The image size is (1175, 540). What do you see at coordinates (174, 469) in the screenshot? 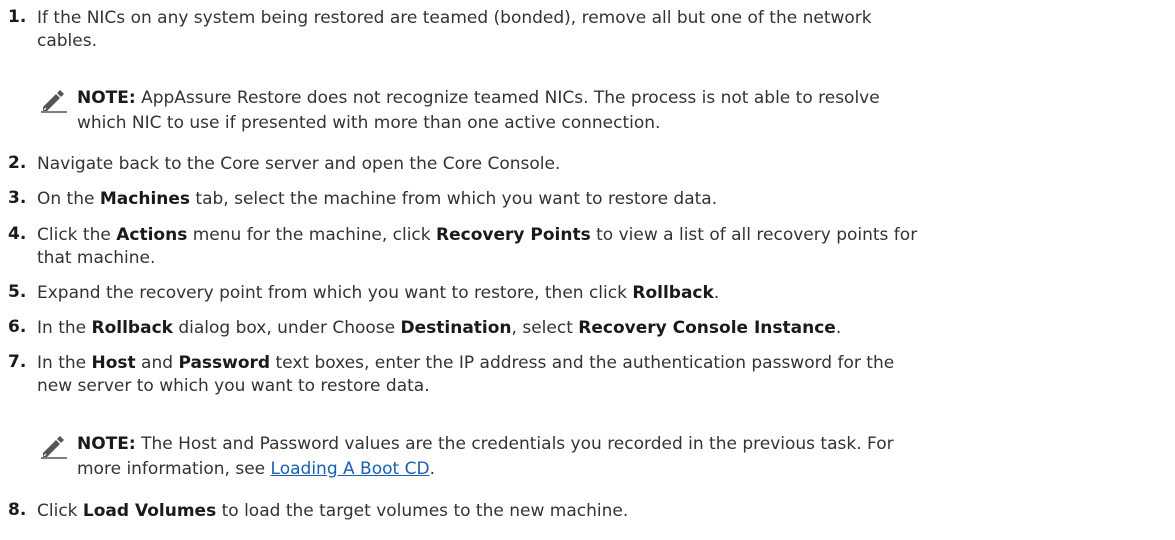
I see `note-text-continued: more information, see` at bounding box center [174, 469].